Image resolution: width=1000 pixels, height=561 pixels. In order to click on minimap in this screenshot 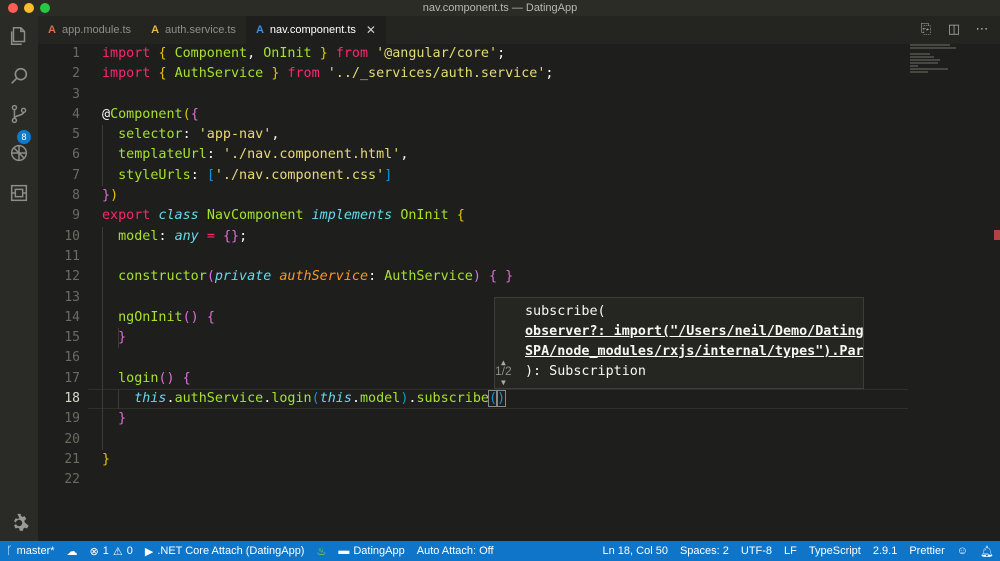, I will do `click(938, 64)`.